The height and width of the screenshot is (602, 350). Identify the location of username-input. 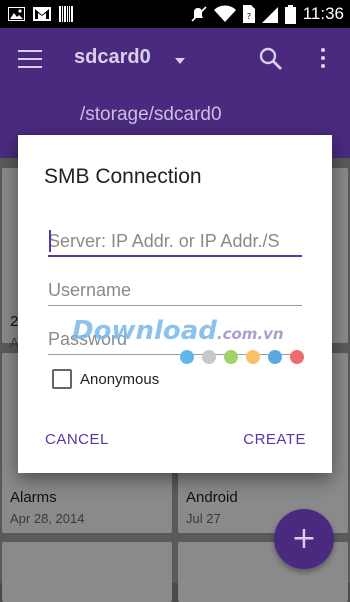
(175, 290).